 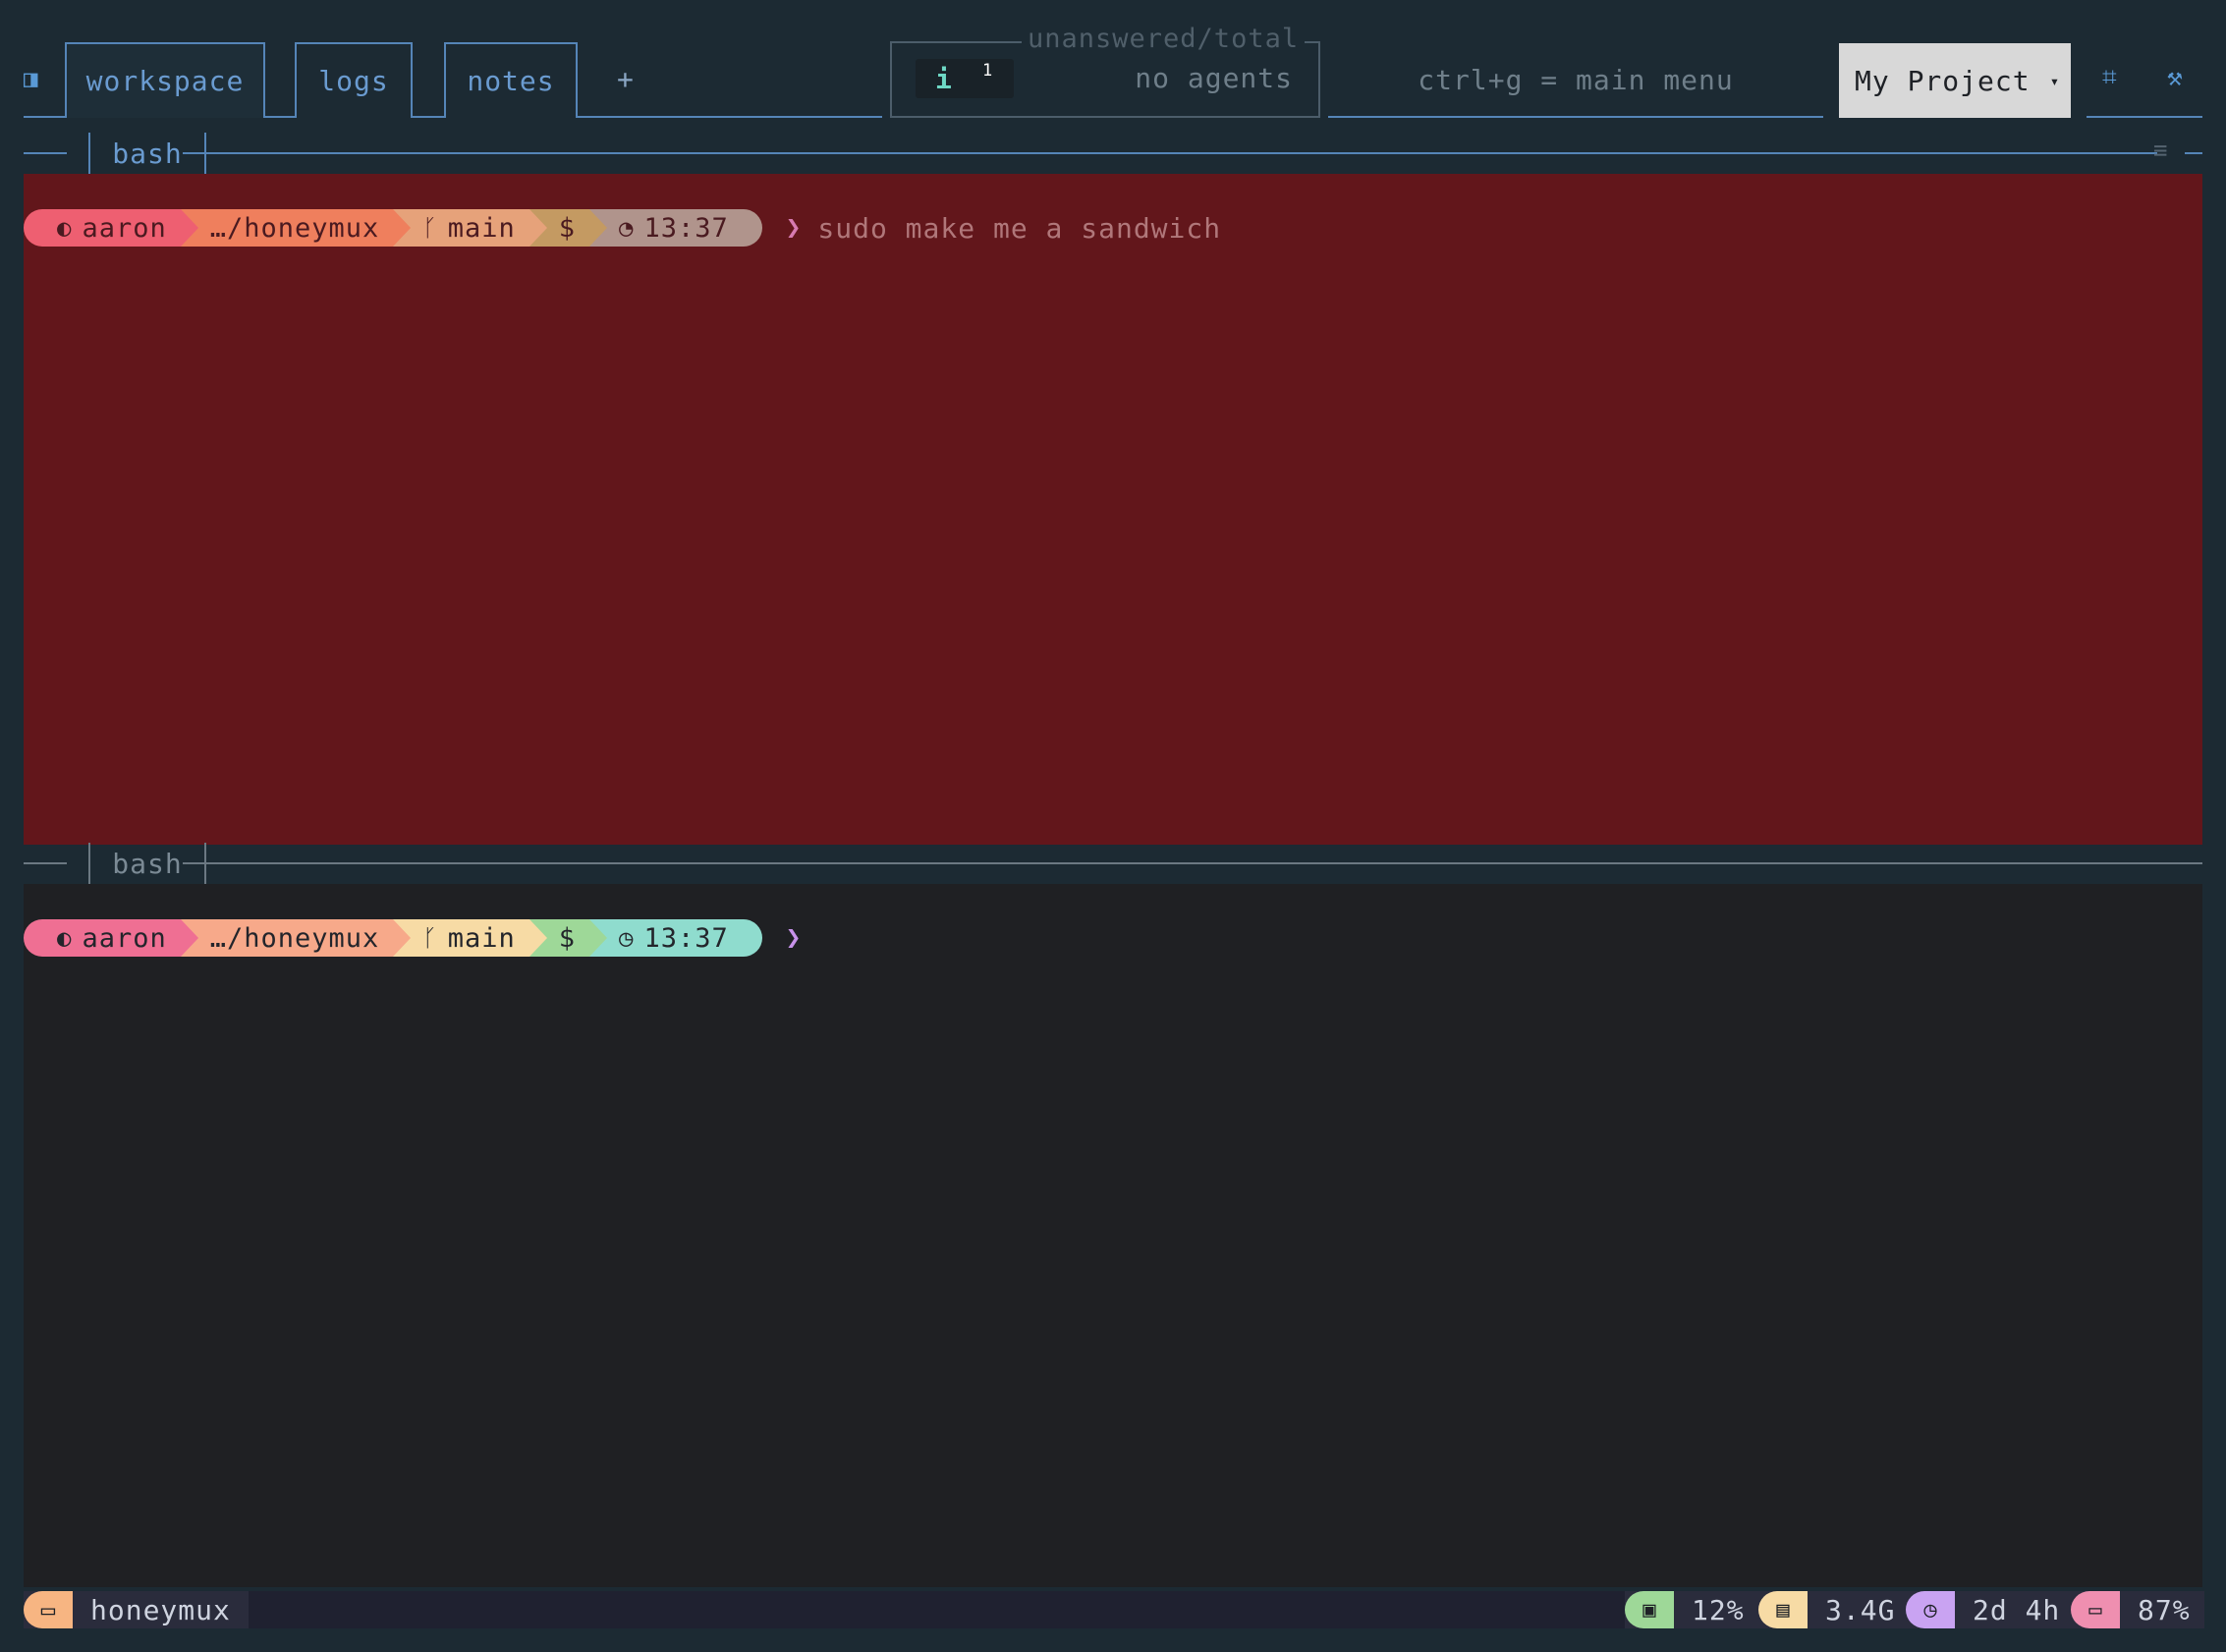 What do you see at coordinates (944, 78) in the screenshot?
I see `info-icon: i` at bounding box center [944, 78].